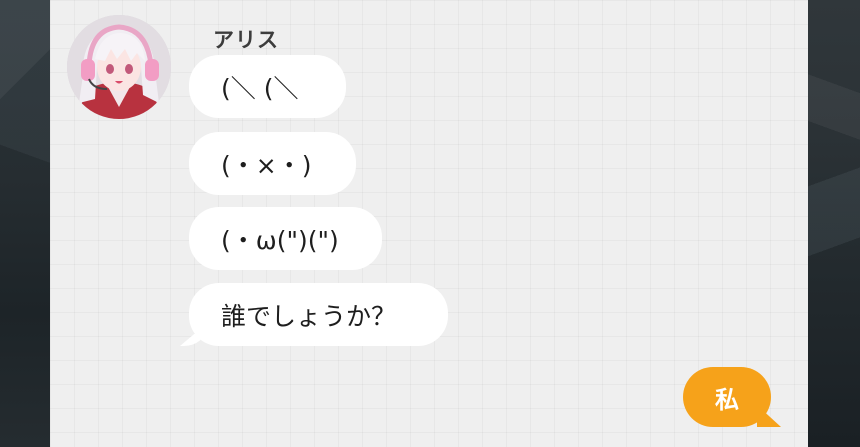 Image resolution: width=860 pixels, height=447 pixels. What do you see at coordinates (246, 40) in the screenshot?
I see `sender-name: アリス` at bounding box center [246, 40].